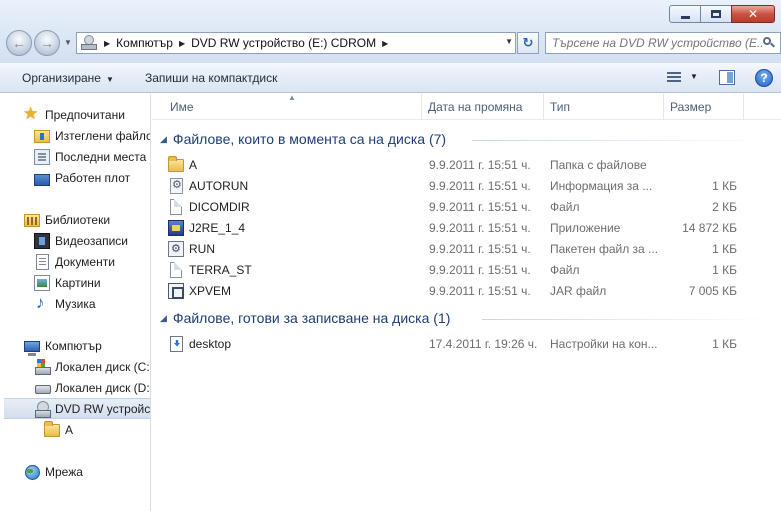  I want to click on recent-pages-dropdown: ▼, so click(68, 42).